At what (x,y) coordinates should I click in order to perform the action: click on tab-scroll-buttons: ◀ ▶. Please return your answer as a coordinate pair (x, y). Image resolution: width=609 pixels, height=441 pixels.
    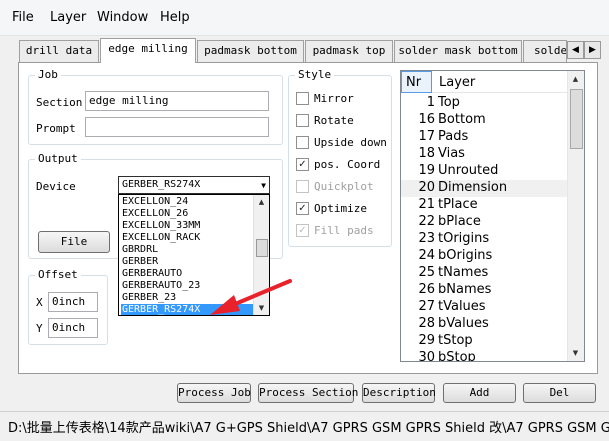
    Looking at the image, I should click on (584, 50).